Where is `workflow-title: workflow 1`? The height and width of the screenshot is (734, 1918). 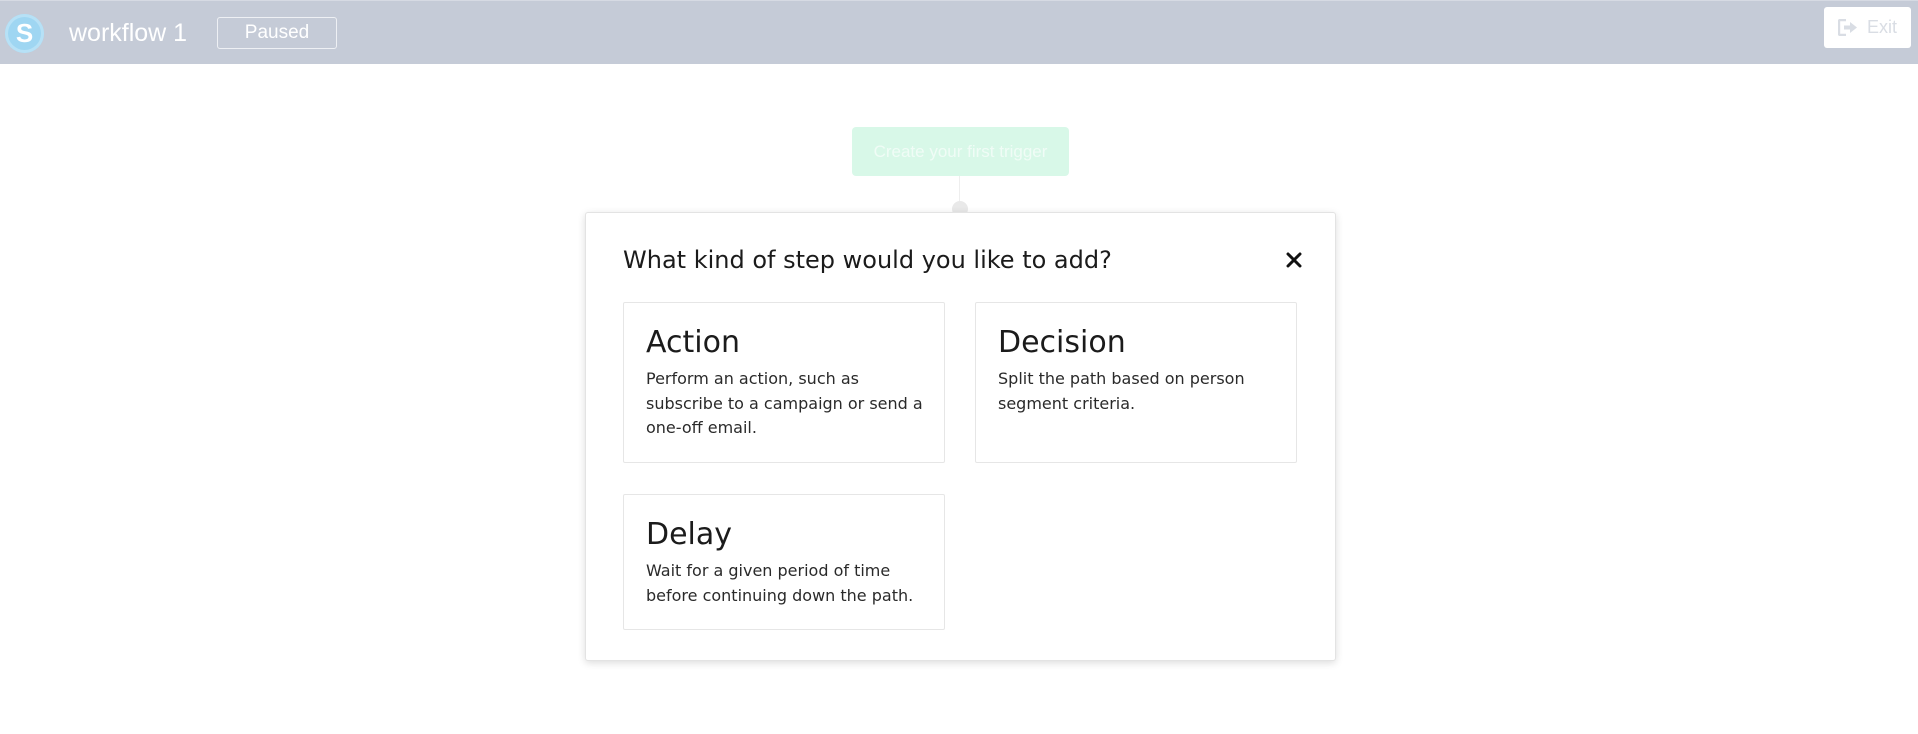
workflow-title: workflow 1 is located at coordinates (128, 33).